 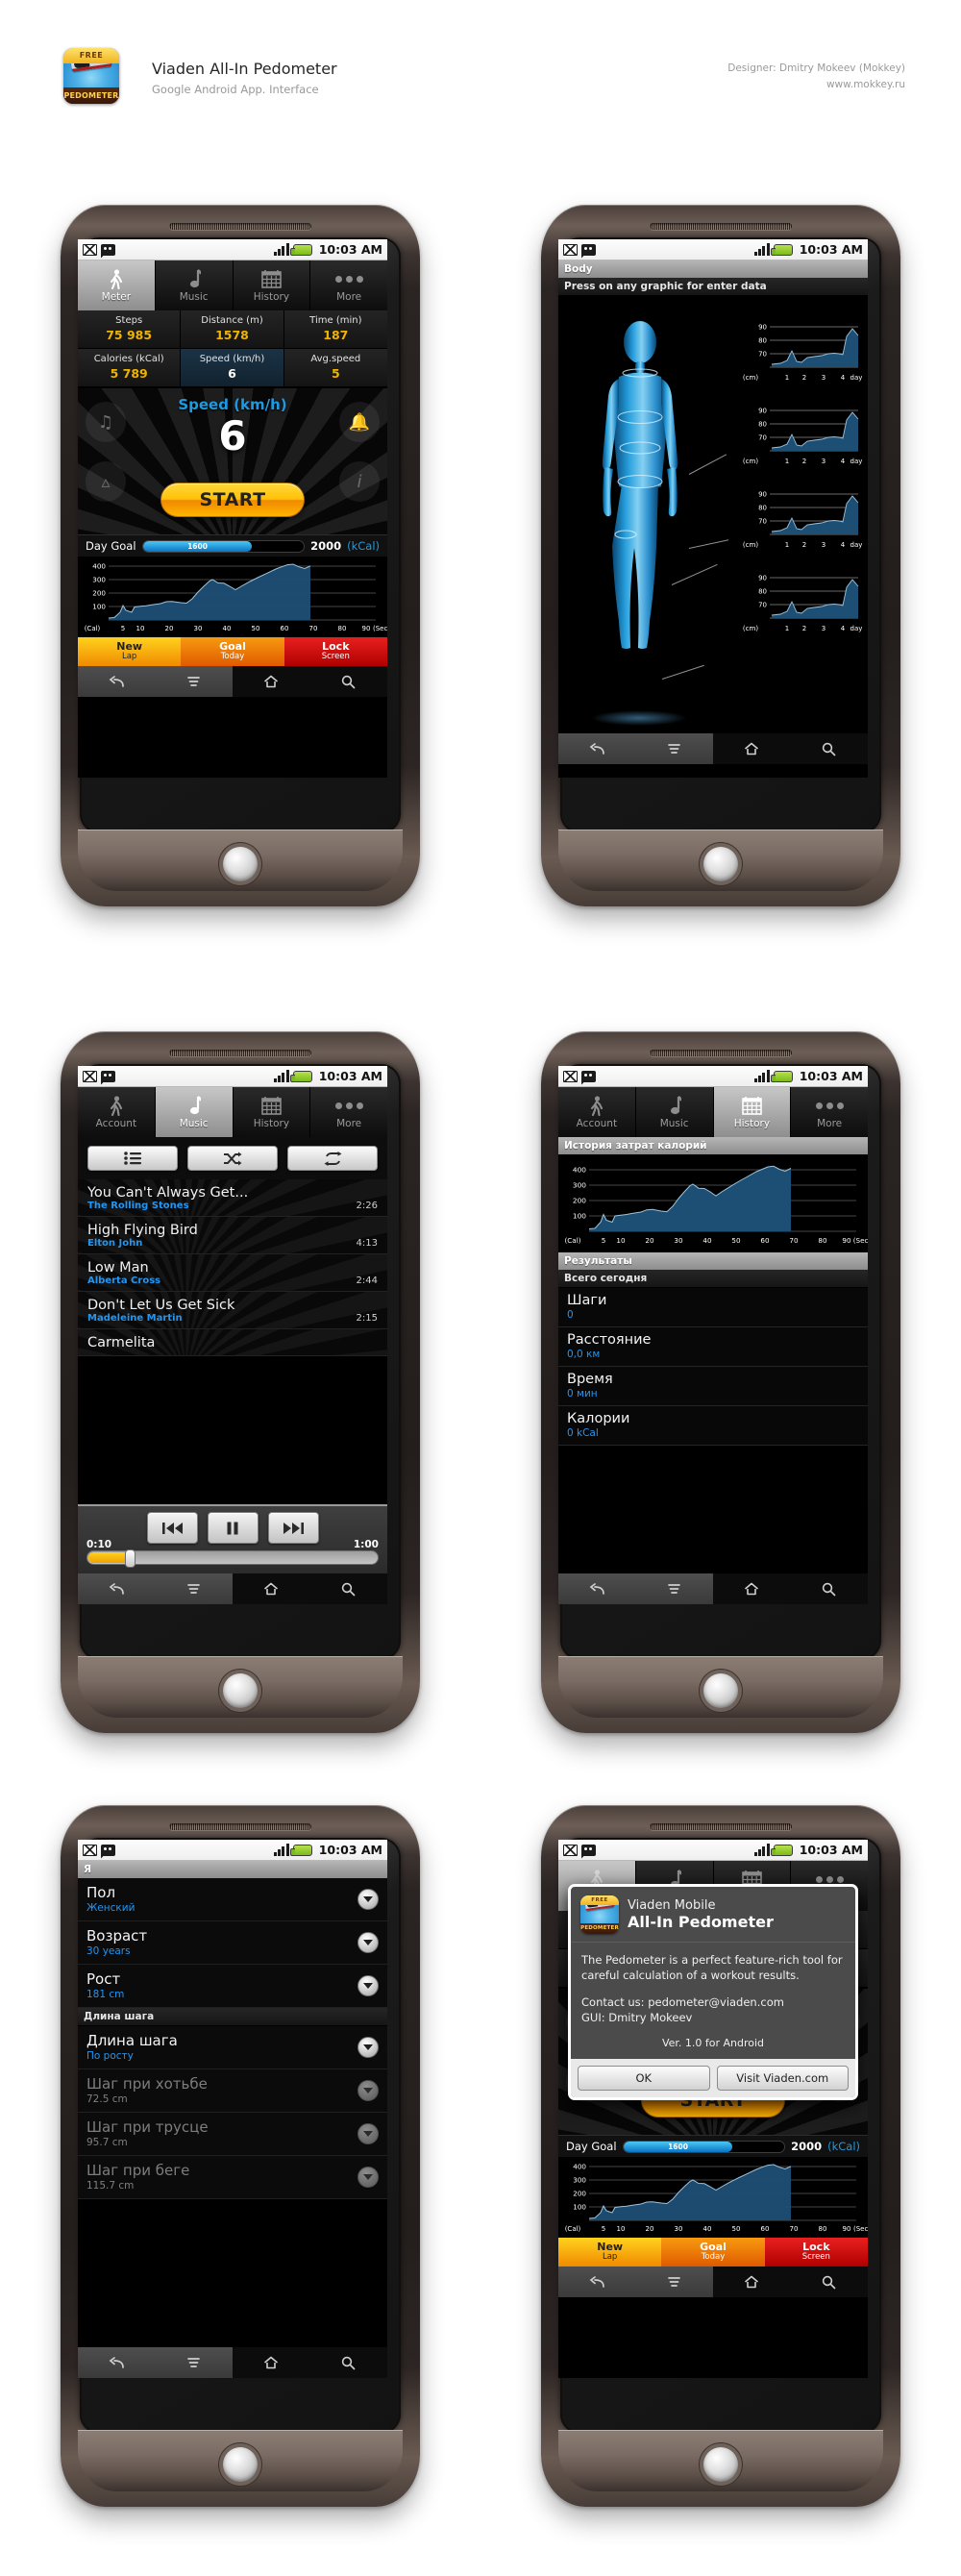 What do you see at coordinates (232, 1986) in the screenshot?
I see `list-item: Рост 181 cm` at bounding box center [232, 1986].